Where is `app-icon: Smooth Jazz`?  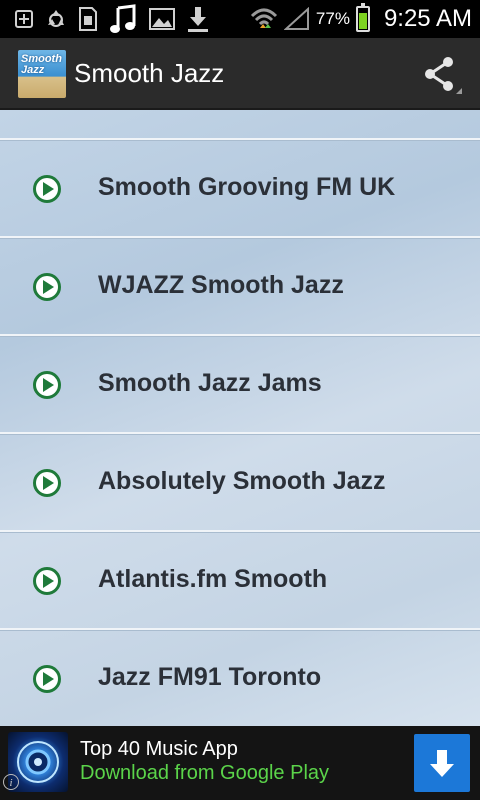
app-icon: Smooth Jazz is located at coordinates (42, 74).